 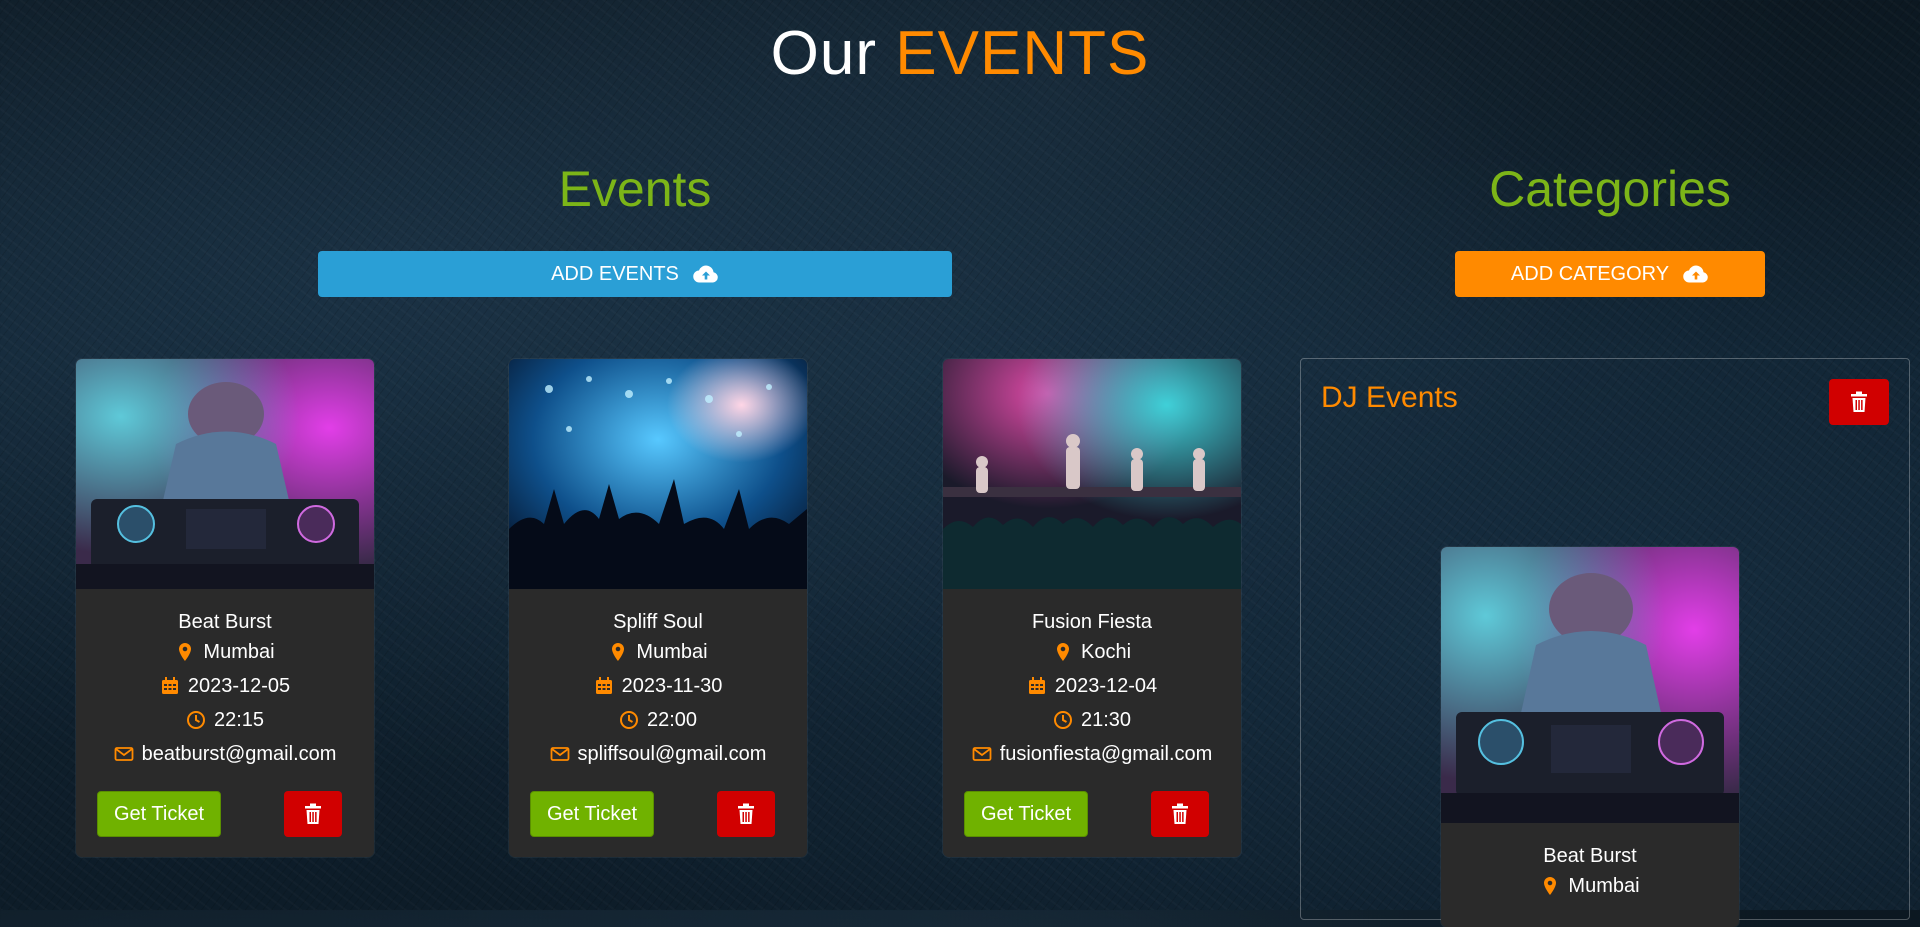 I want to click on categories-section-title: Categories, so click(x=1610, y=189).